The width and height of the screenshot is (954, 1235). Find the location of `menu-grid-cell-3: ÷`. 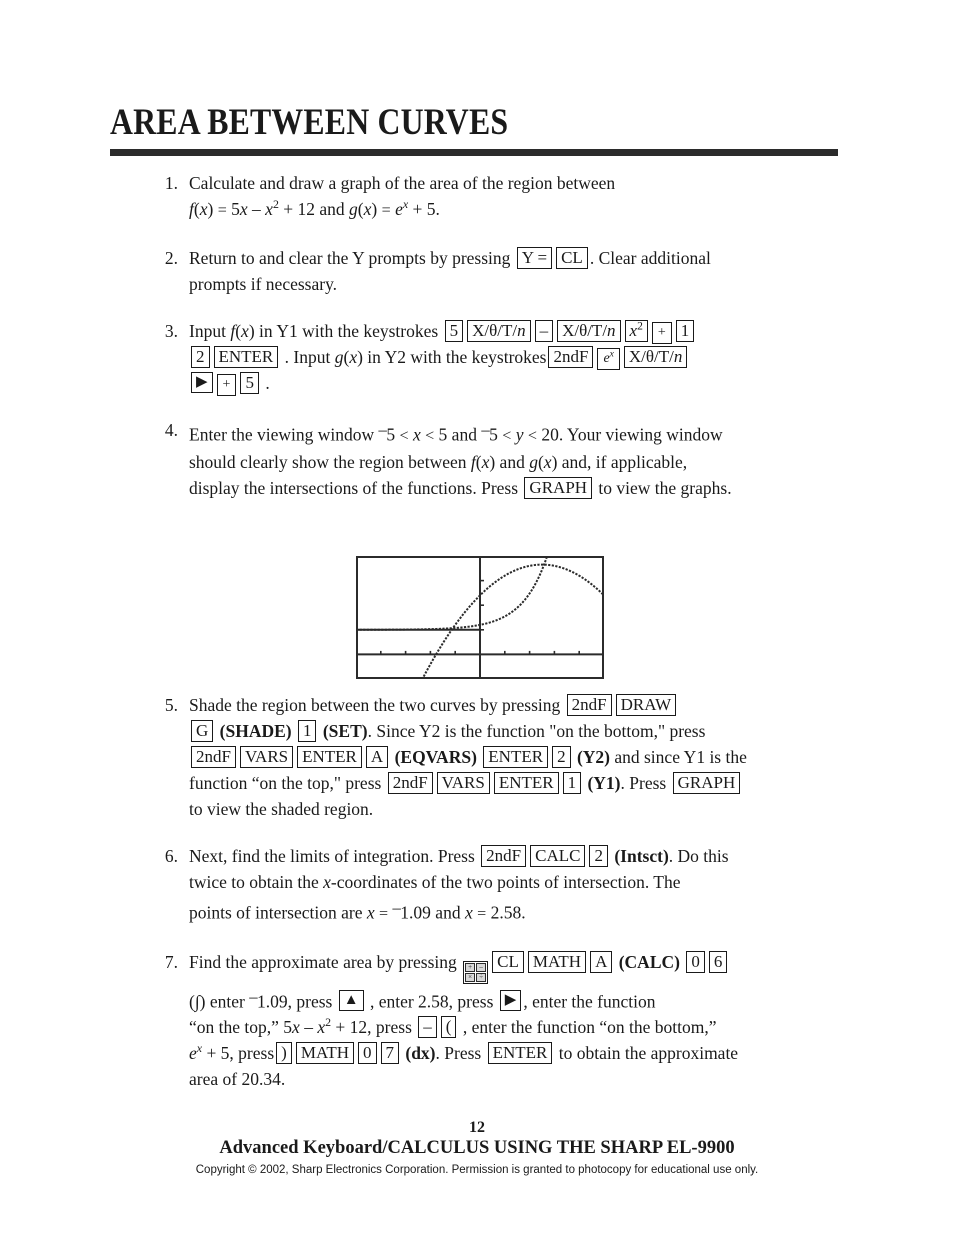

menu-grid-cell-3: ÷ is located at coordinates (481, 977).